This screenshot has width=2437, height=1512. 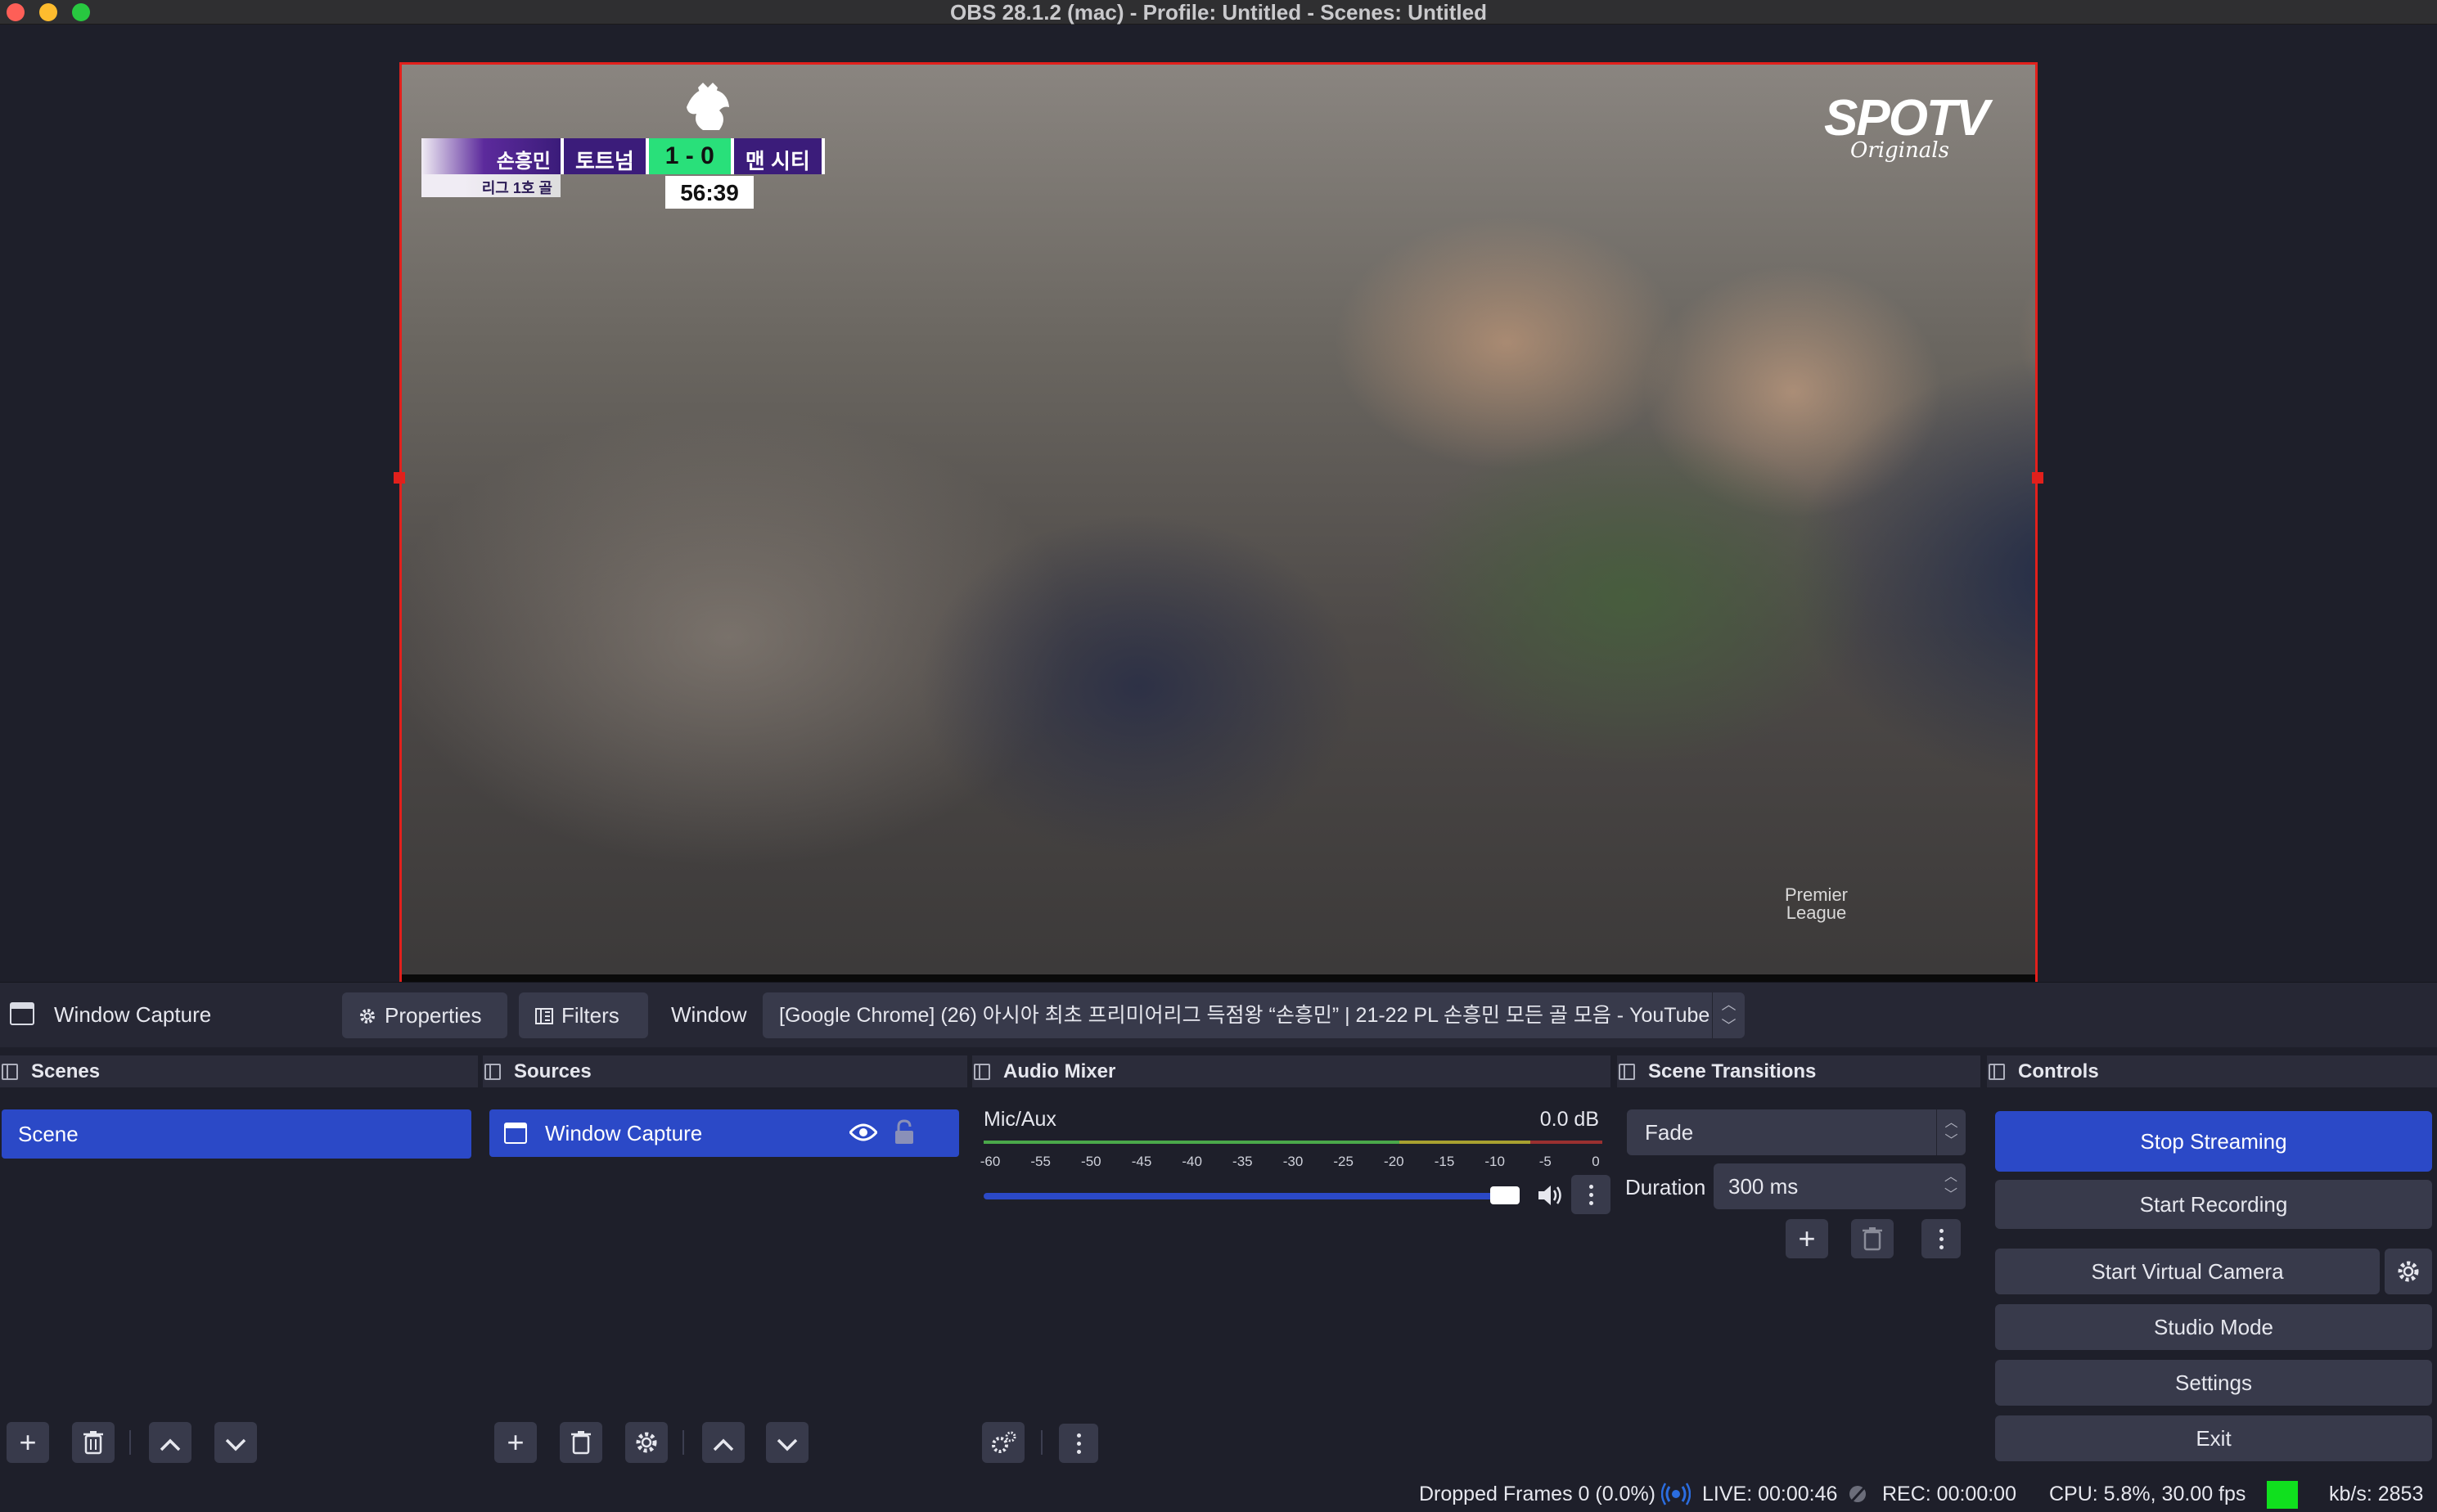 I want to click on scoreboard: 손흥민 토트넘 1 - 0 맨 시티, so click(x=623, y=156).